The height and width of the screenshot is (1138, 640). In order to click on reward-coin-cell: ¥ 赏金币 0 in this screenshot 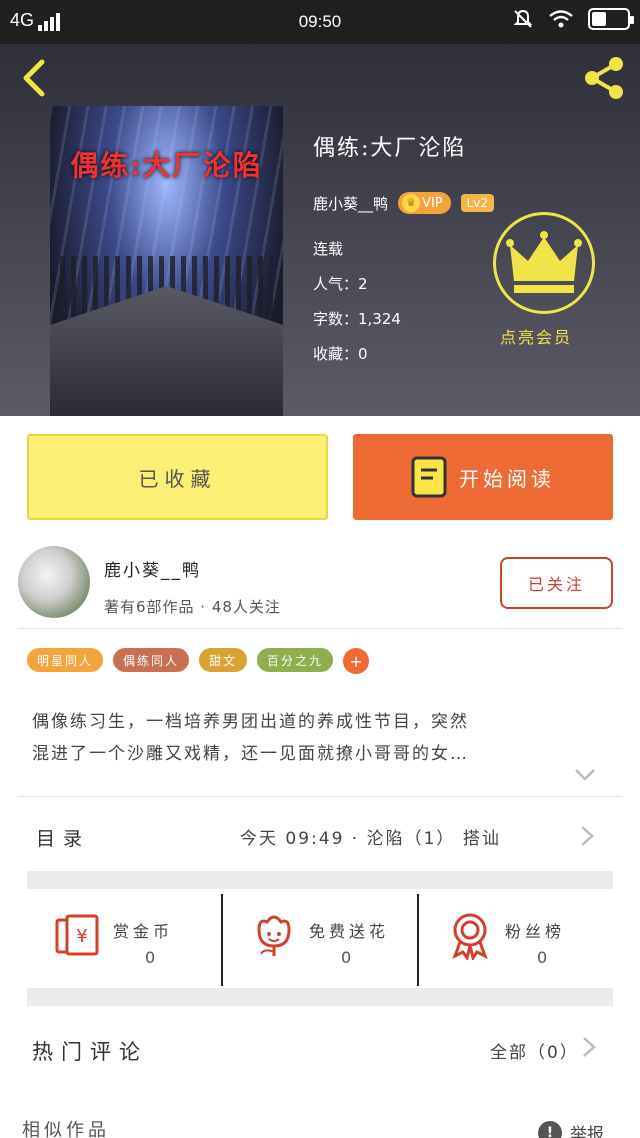, I will do `click(124, 940)`.